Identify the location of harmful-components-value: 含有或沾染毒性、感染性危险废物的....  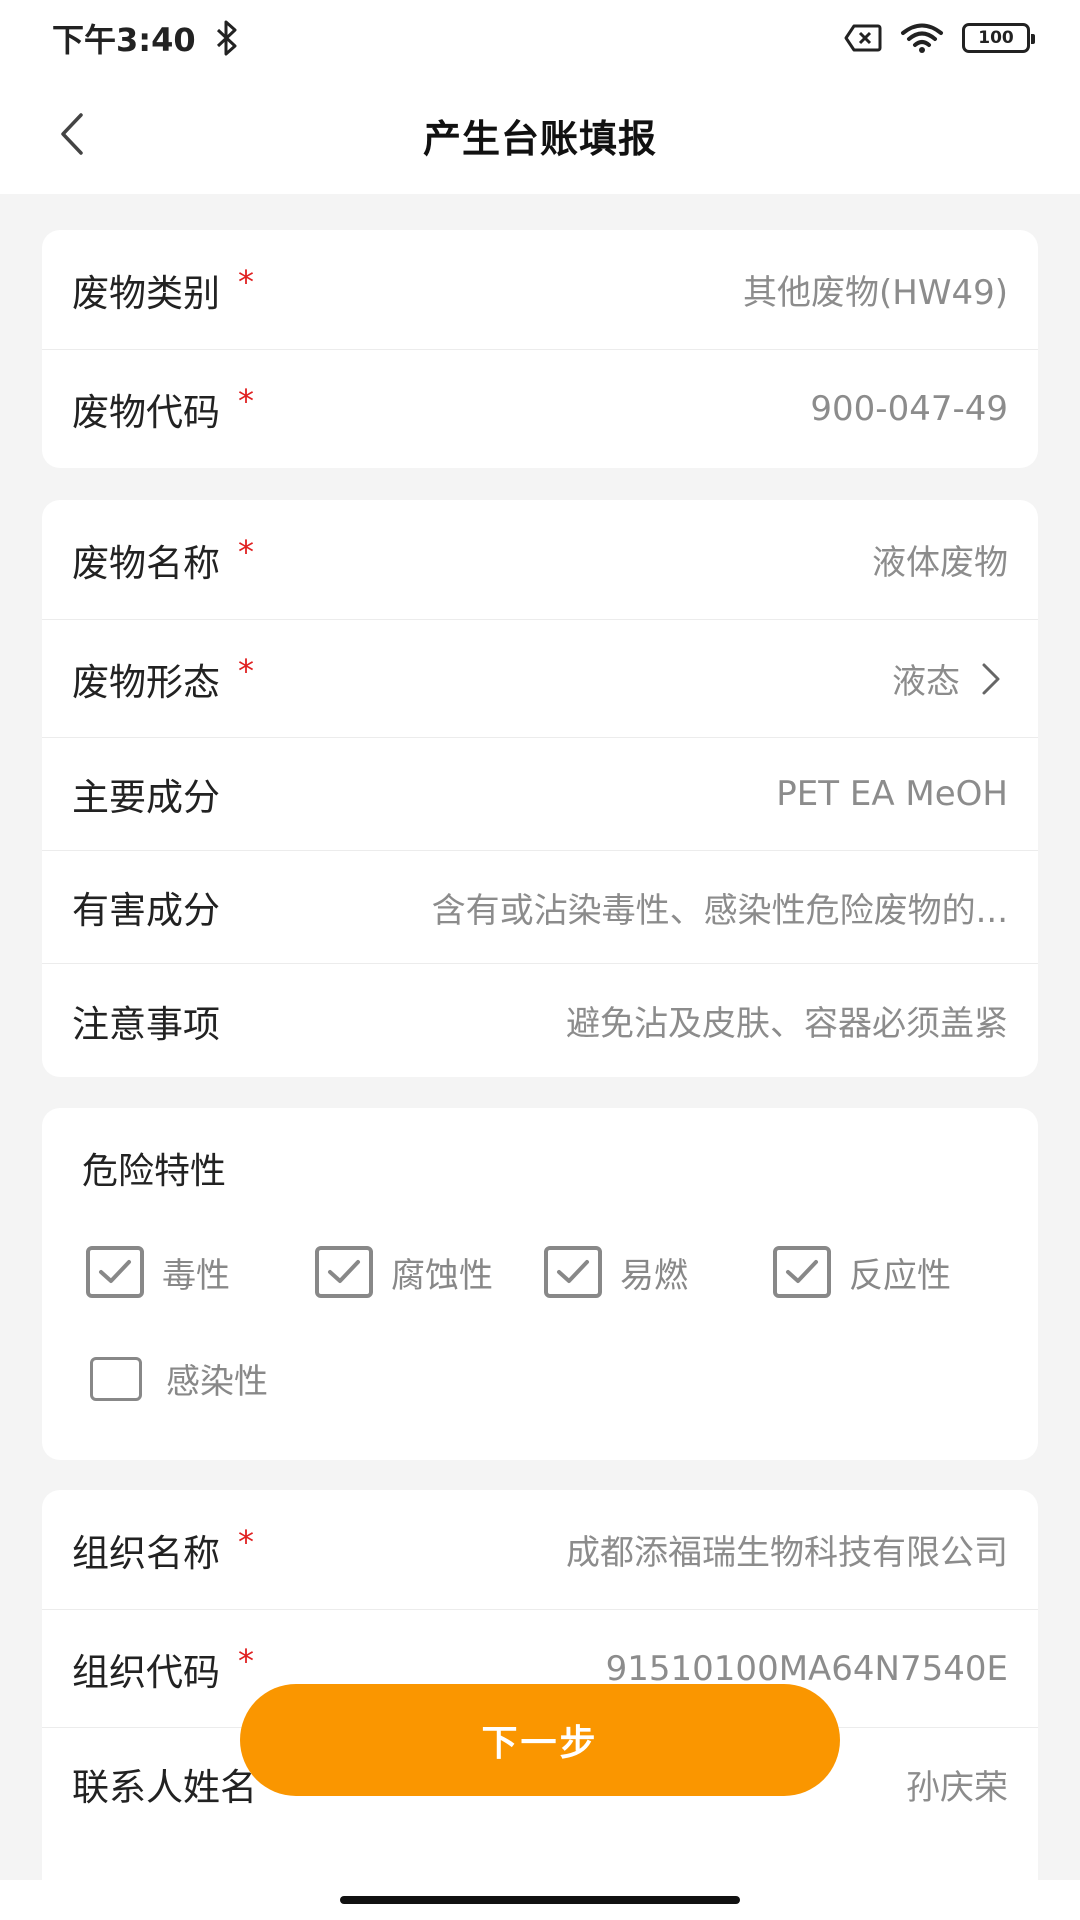
(719, 910).